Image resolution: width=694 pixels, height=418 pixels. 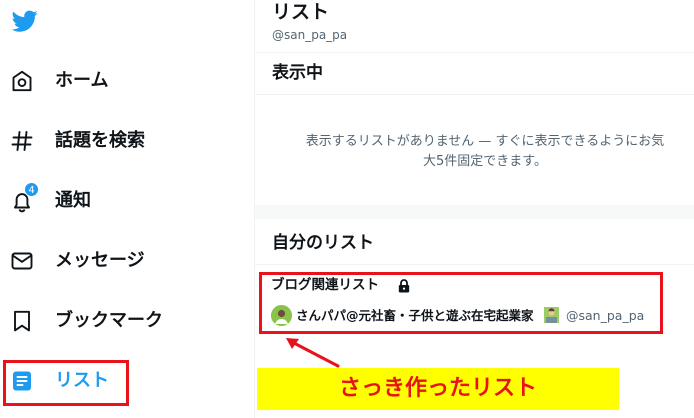 I want to click on section-separator, so click(x=474, y=212).